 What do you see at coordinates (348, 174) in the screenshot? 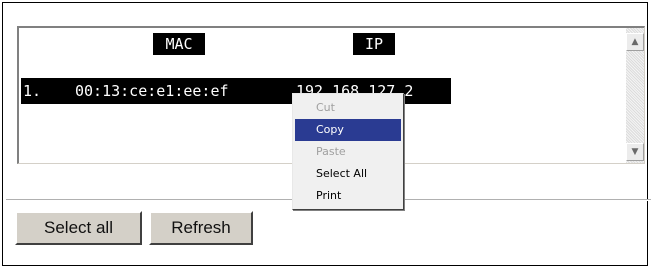
I see `context-menu-select-all: Select All` at bounding box center [348, 174].